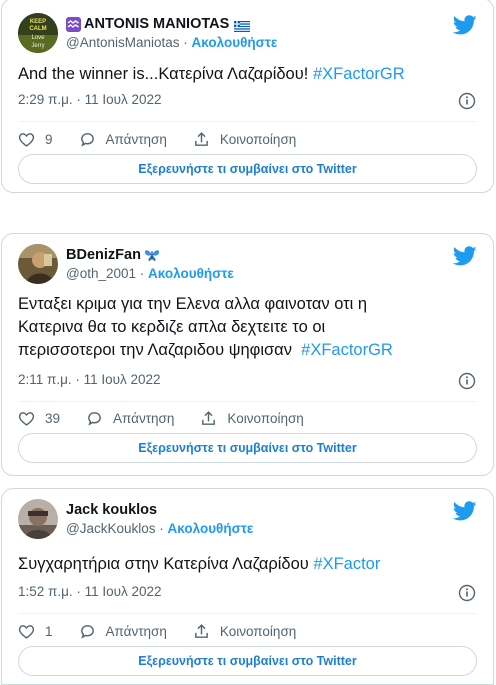 The image size is (496, 685). Describe the element at coordinates (49, 631) in the screenshot. I see `like-count: 1` at that location.